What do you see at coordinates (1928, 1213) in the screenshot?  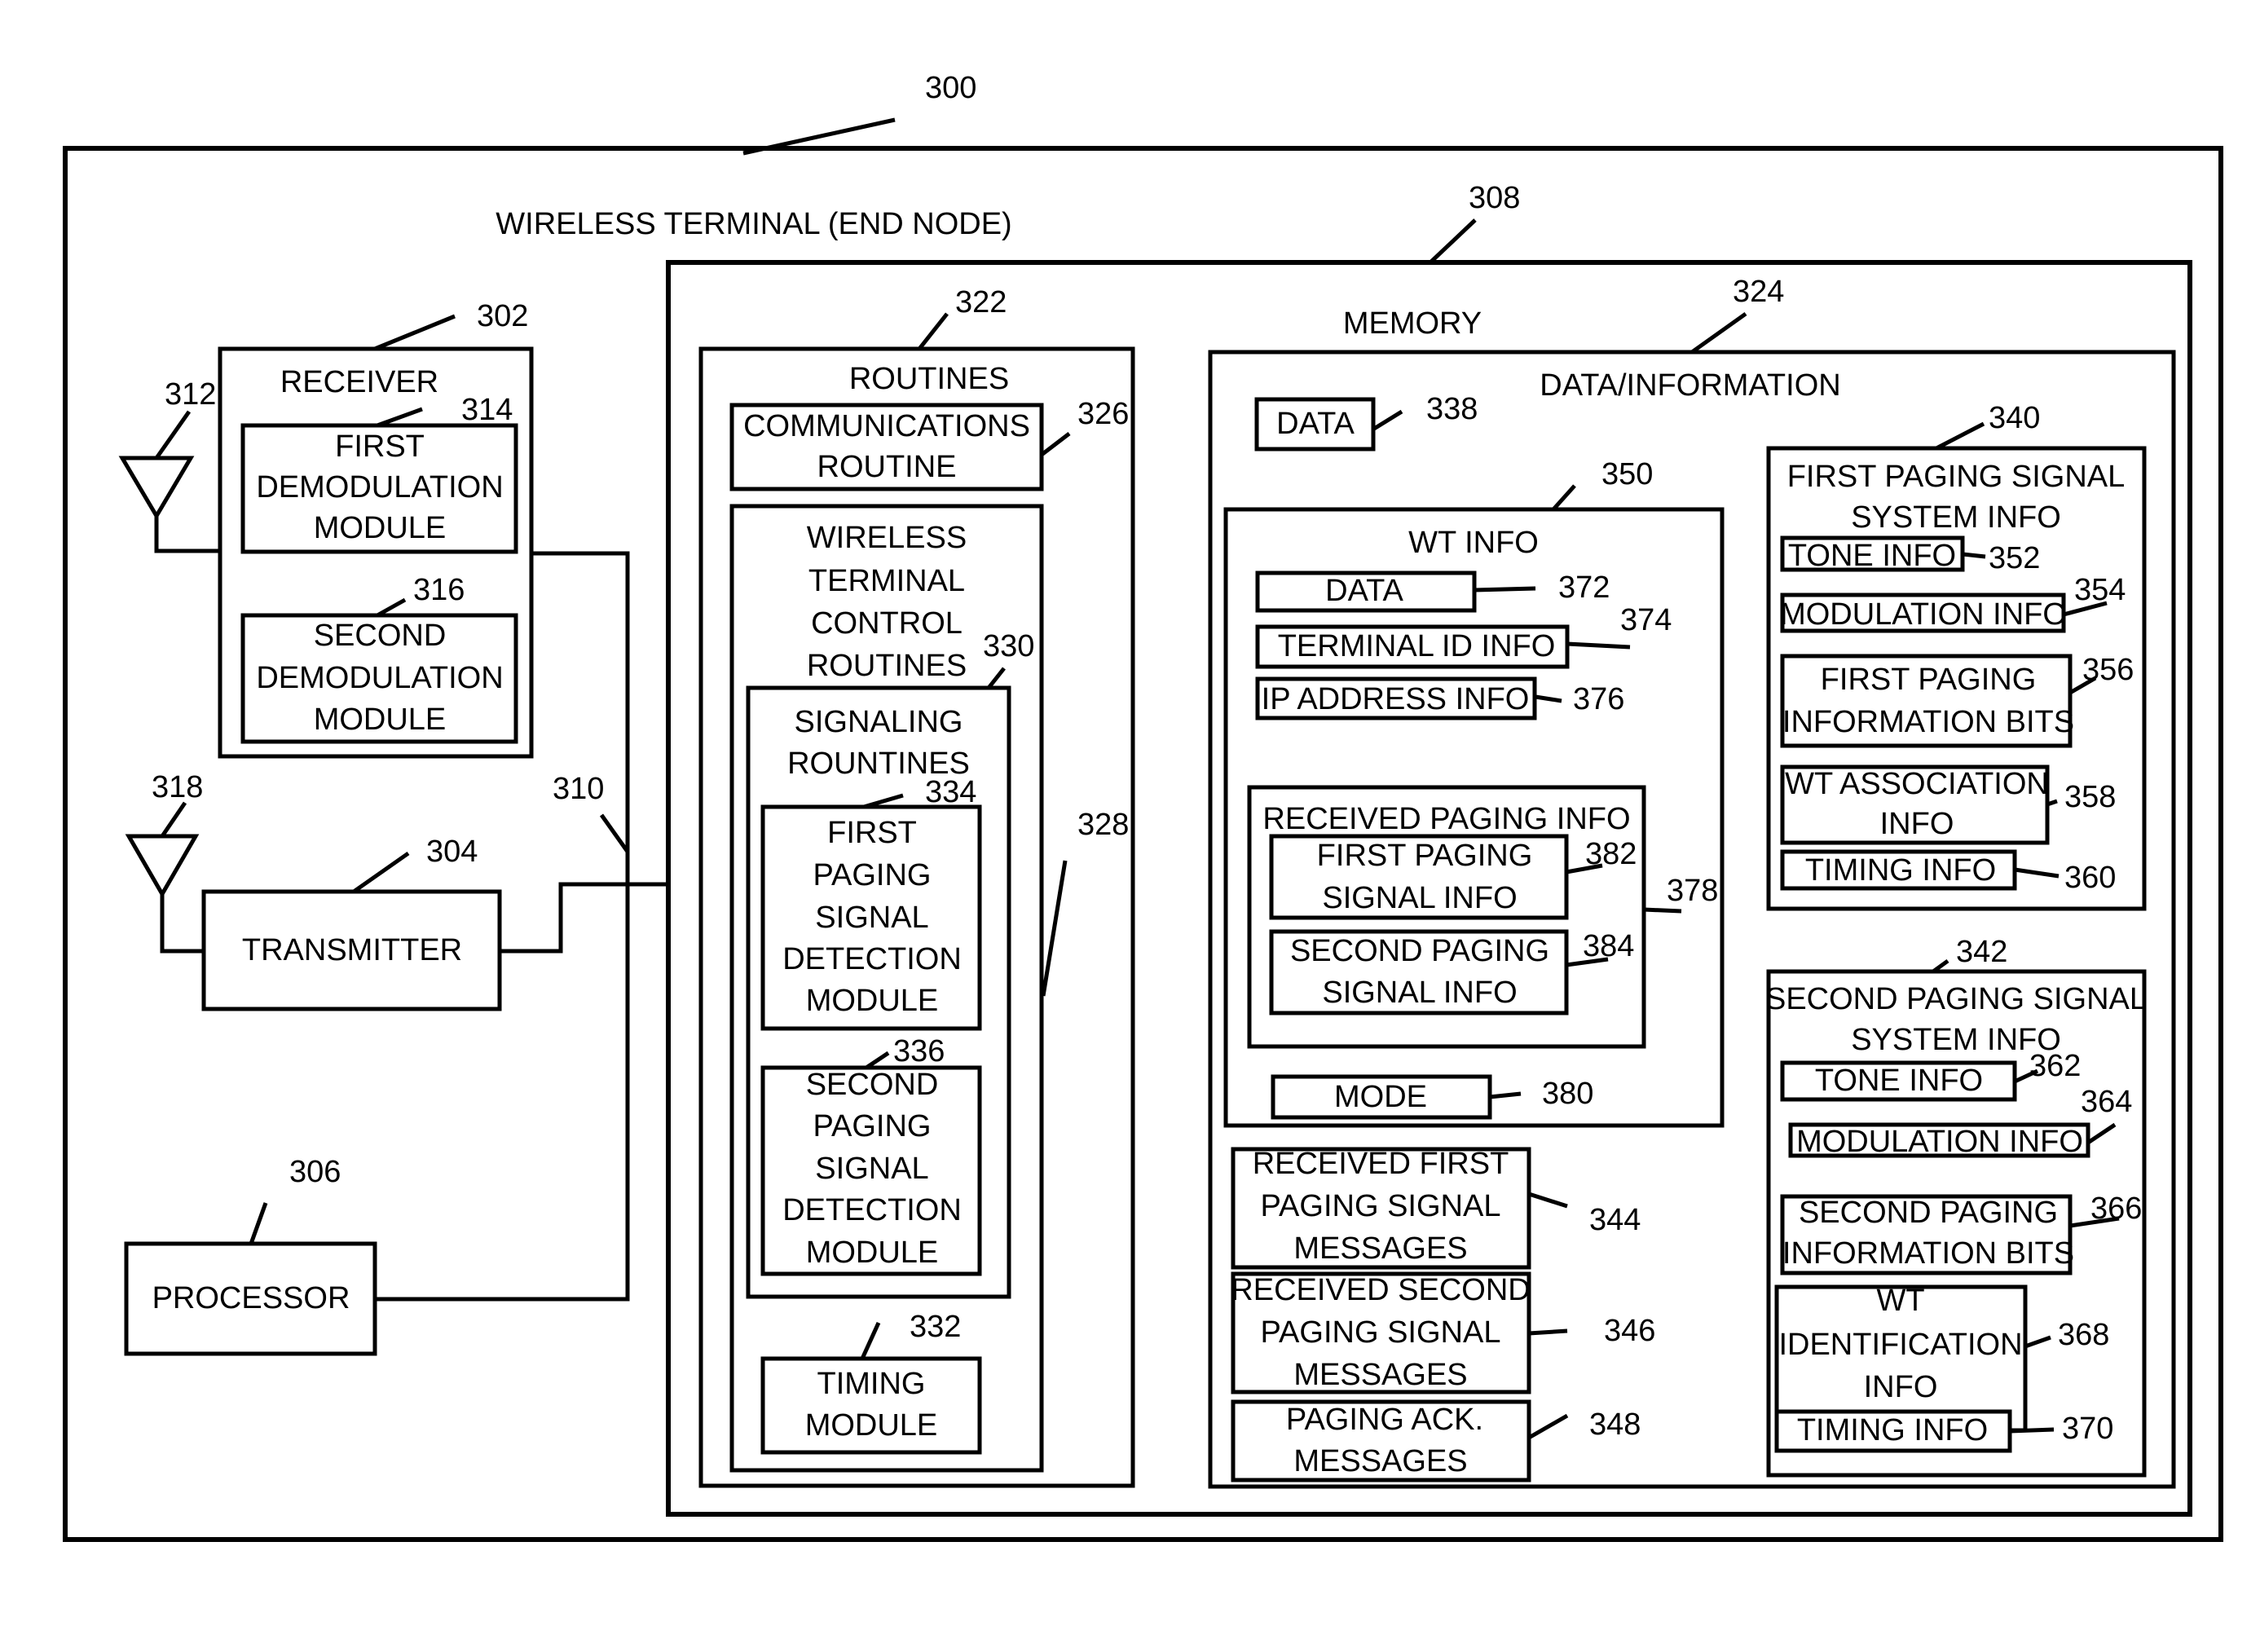 I see `spib-line-1: SECOND PAGING` at bounding box center [1928, 1213].